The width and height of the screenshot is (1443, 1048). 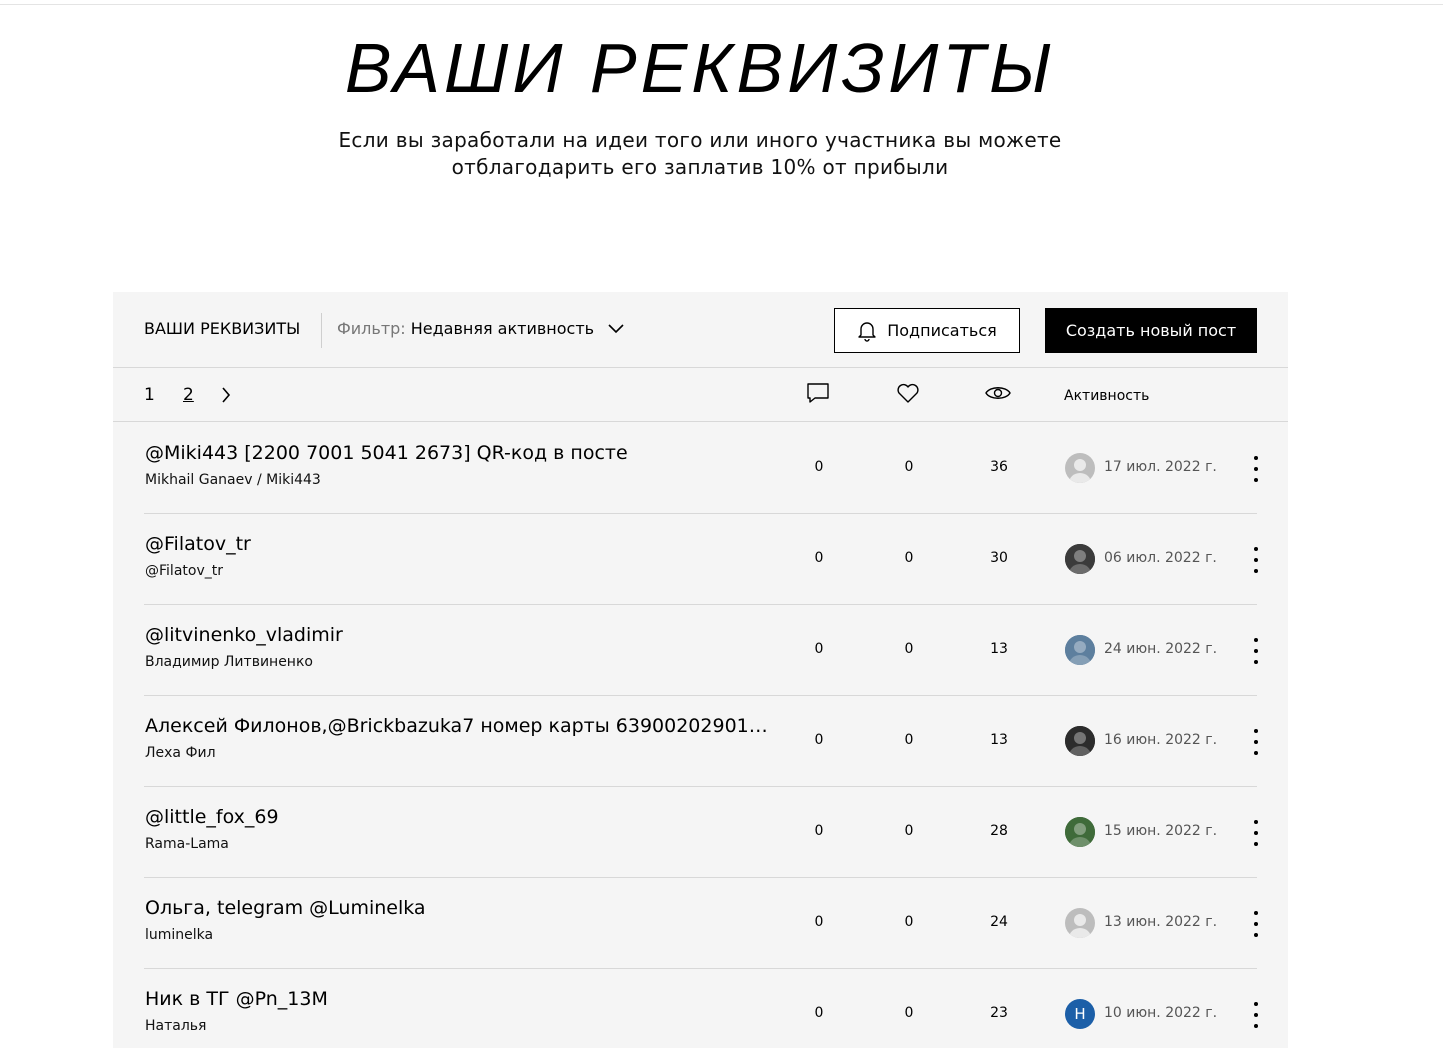 I want to click on post-author: Наталья, so click(x=175, y=1026).